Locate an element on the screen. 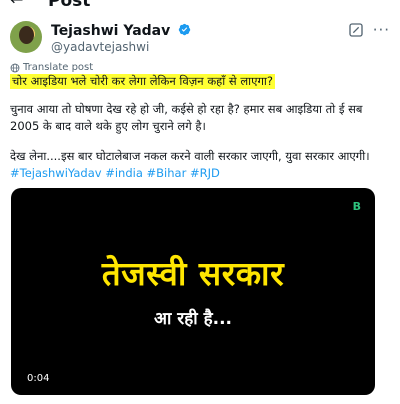 This screenshot has width=400, height=404. translate-label: Translate post is located at coordinates (58, 68).